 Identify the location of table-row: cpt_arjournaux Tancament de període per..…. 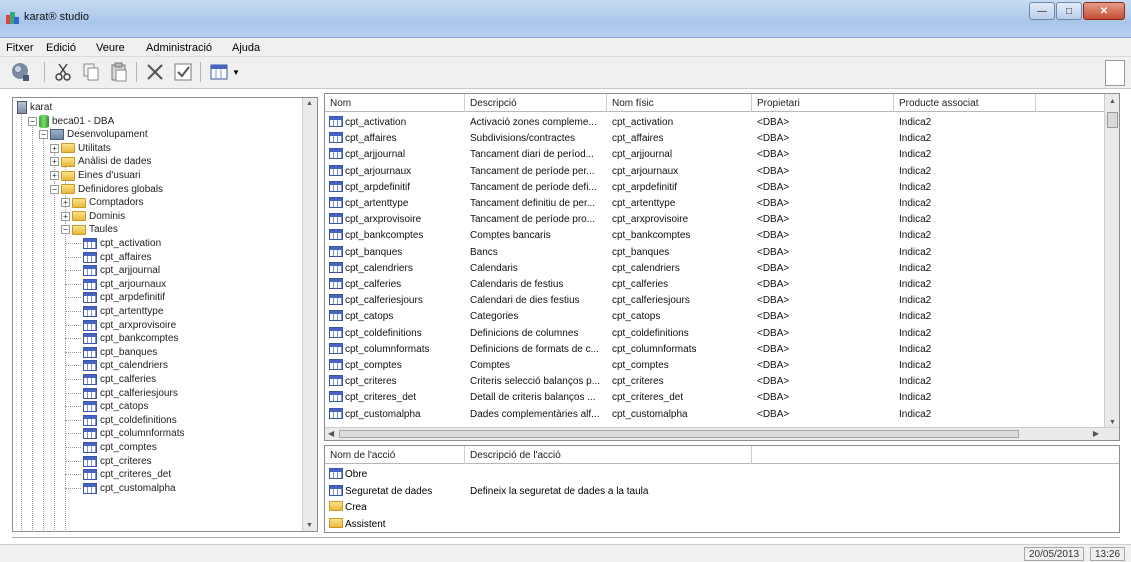
(715, 171).